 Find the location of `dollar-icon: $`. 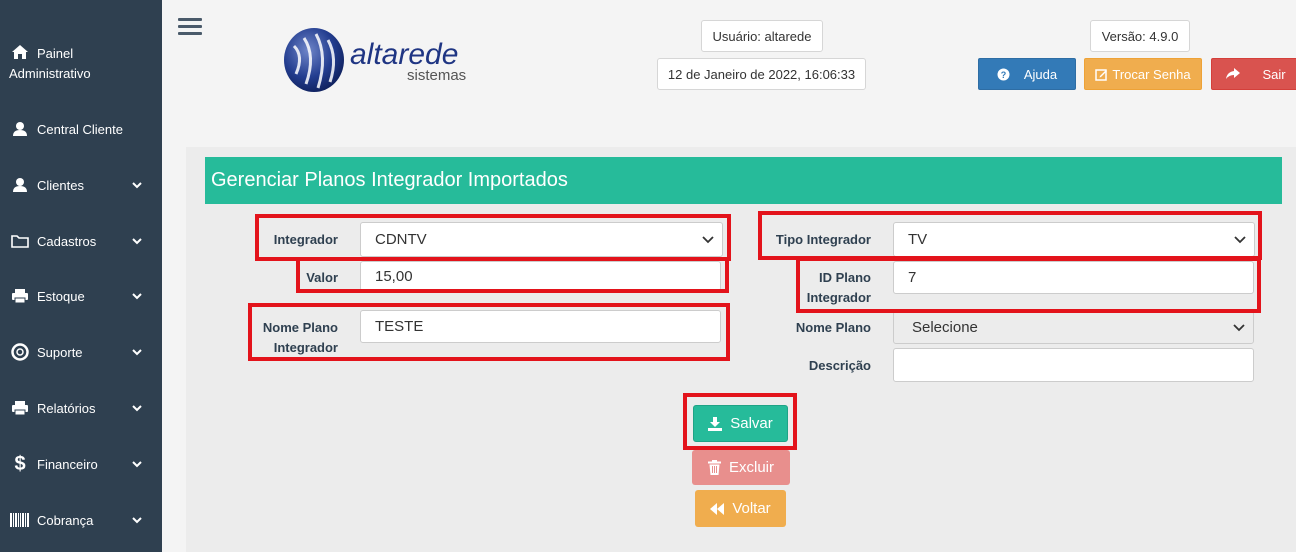

dollar-icon: $ is located at coordinates (20, 463).